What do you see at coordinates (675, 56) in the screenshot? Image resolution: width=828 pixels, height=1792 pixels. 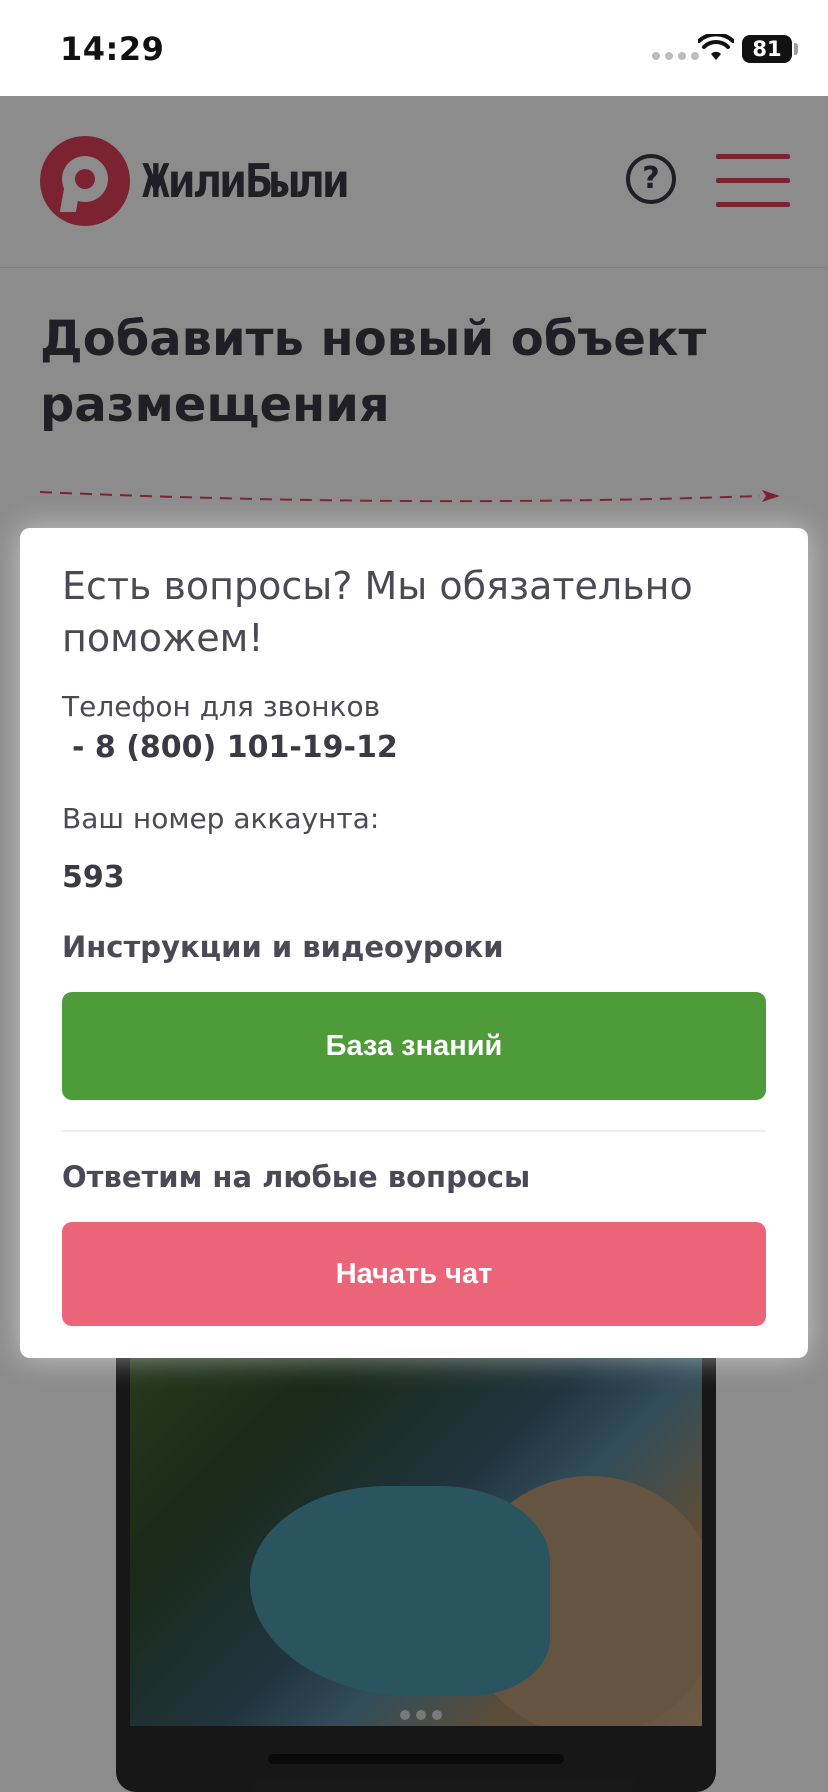 I see `signal-icon` at bounding box center [675, 56].